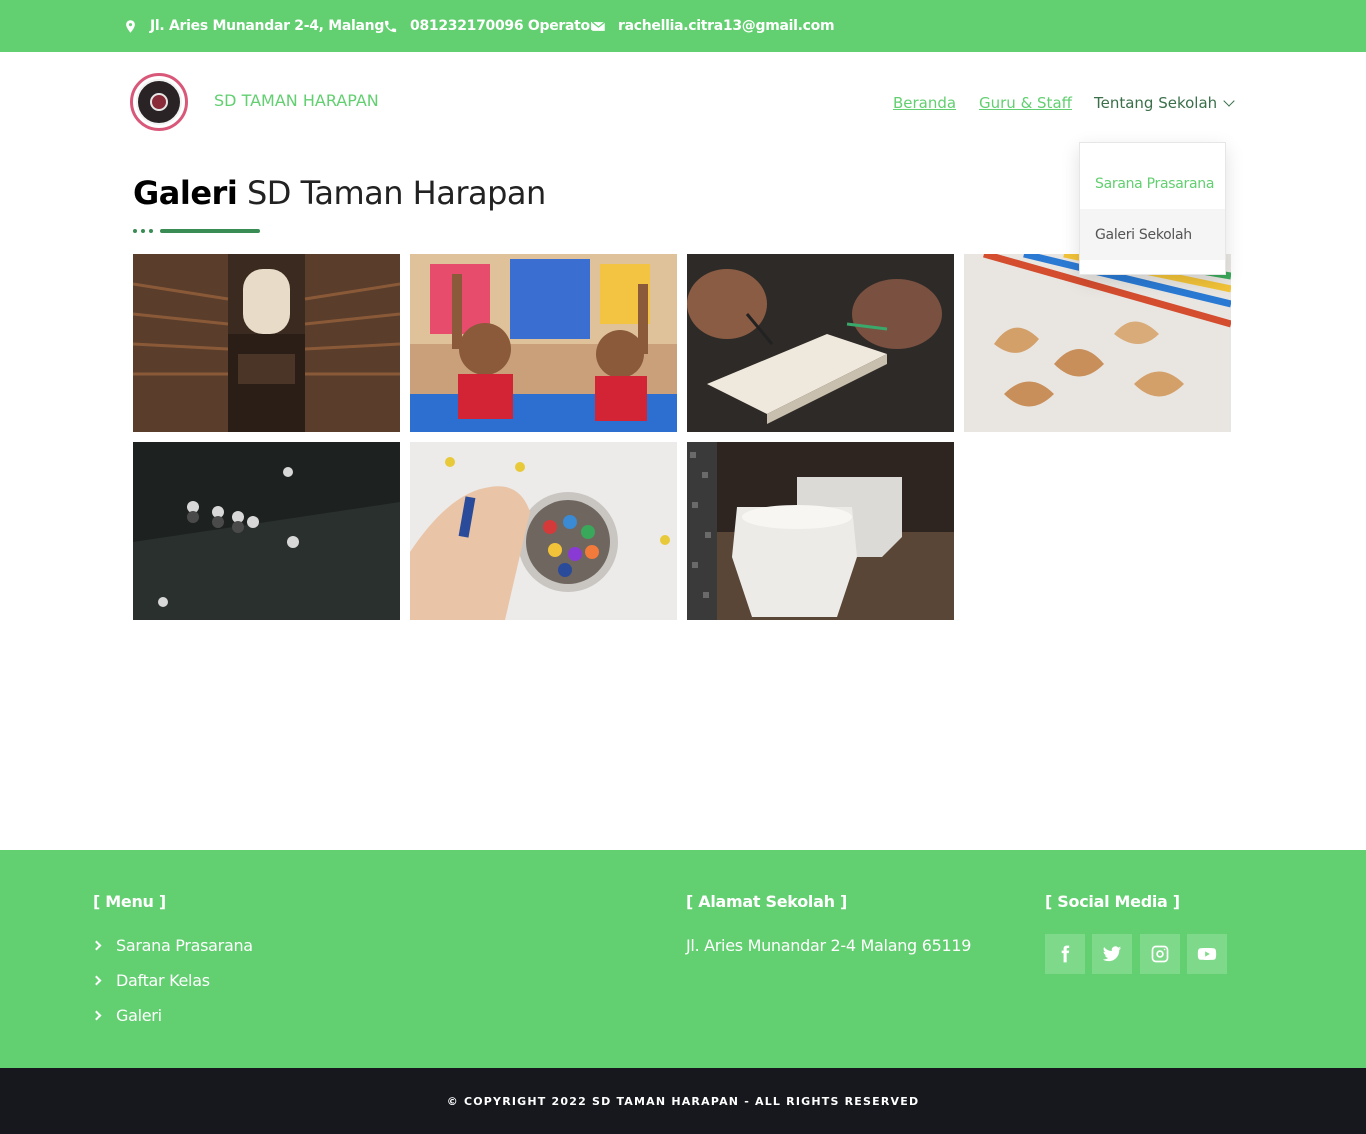 The image size is (1366, 1134). Describe the element at coordinates (129, 901) in the screenshot. I see `footer-menu-heading: [ Menu ]` at that location.